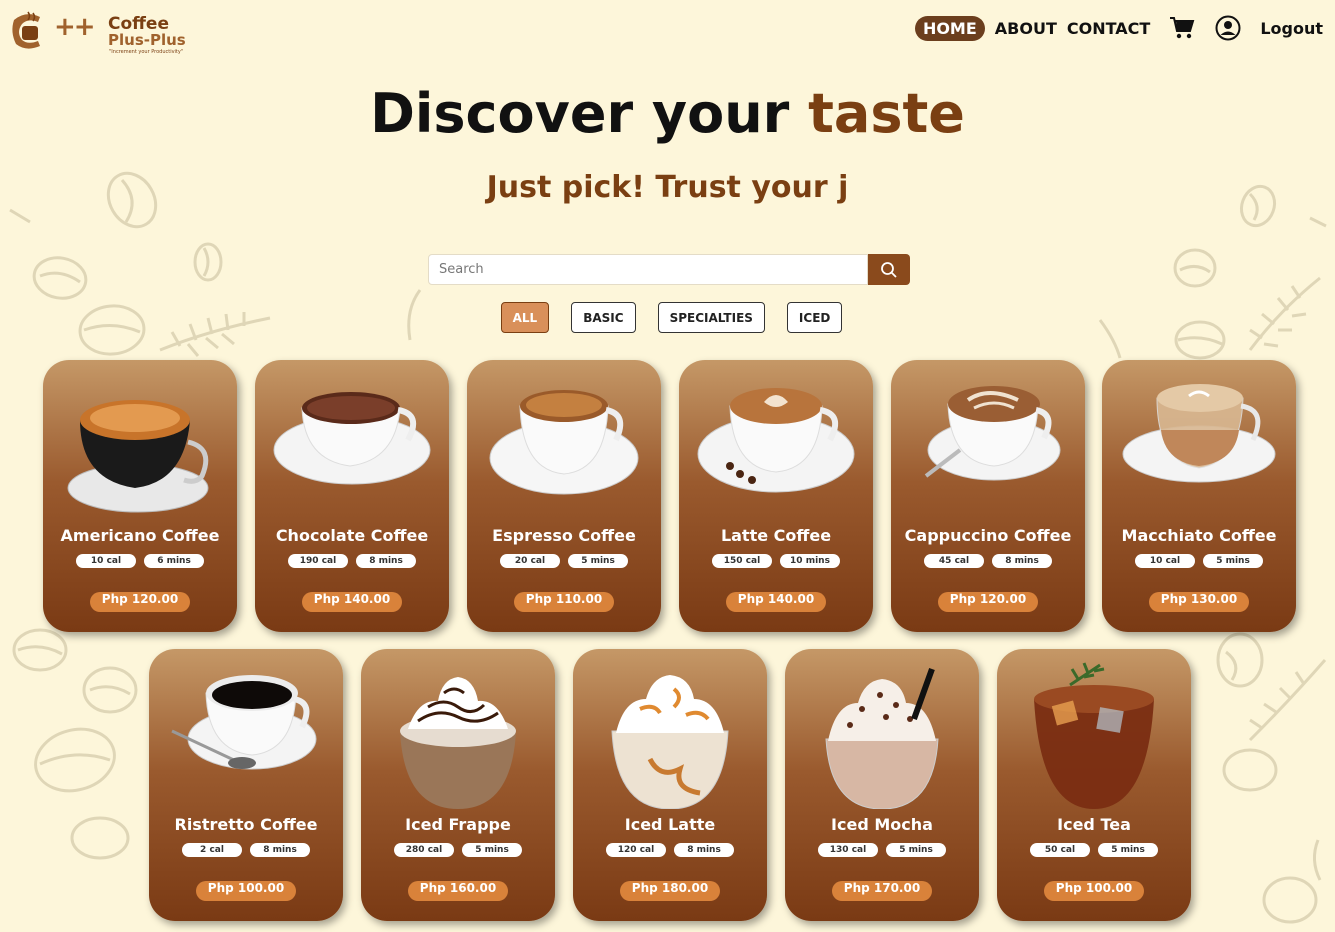 Image resolution: width=1335 pixels, height=932 pixels. Describe the element at coordinates (636, 850) in the screenshot. I see `calorie-badge: 120 cal` at that location.